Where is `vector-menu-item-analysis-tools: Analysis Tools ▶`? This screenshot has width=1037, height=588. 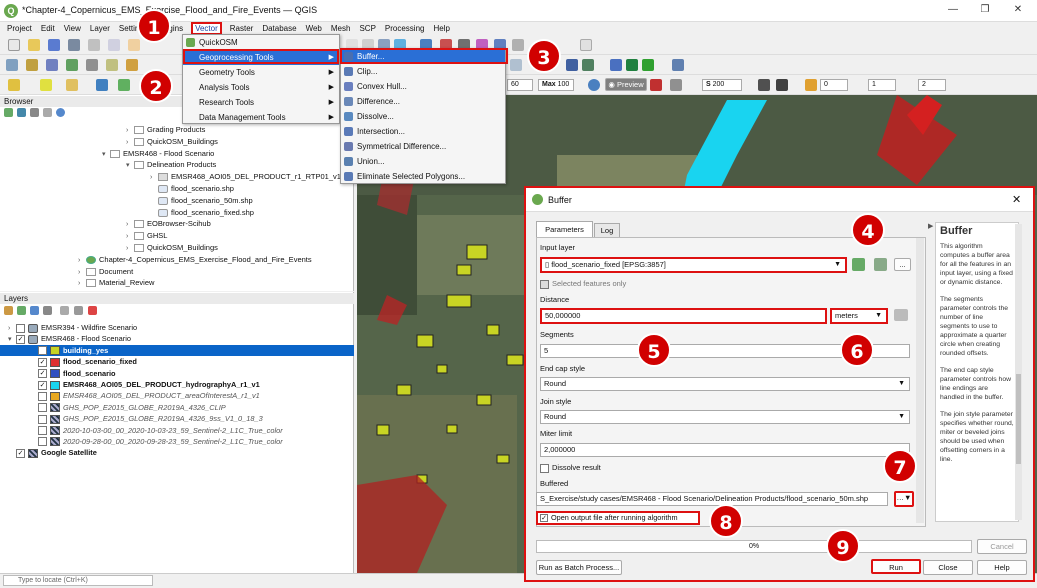 vector-menu-item-analysis-tools: Analysis Tools ▶ is located at coordinates (261, 87).